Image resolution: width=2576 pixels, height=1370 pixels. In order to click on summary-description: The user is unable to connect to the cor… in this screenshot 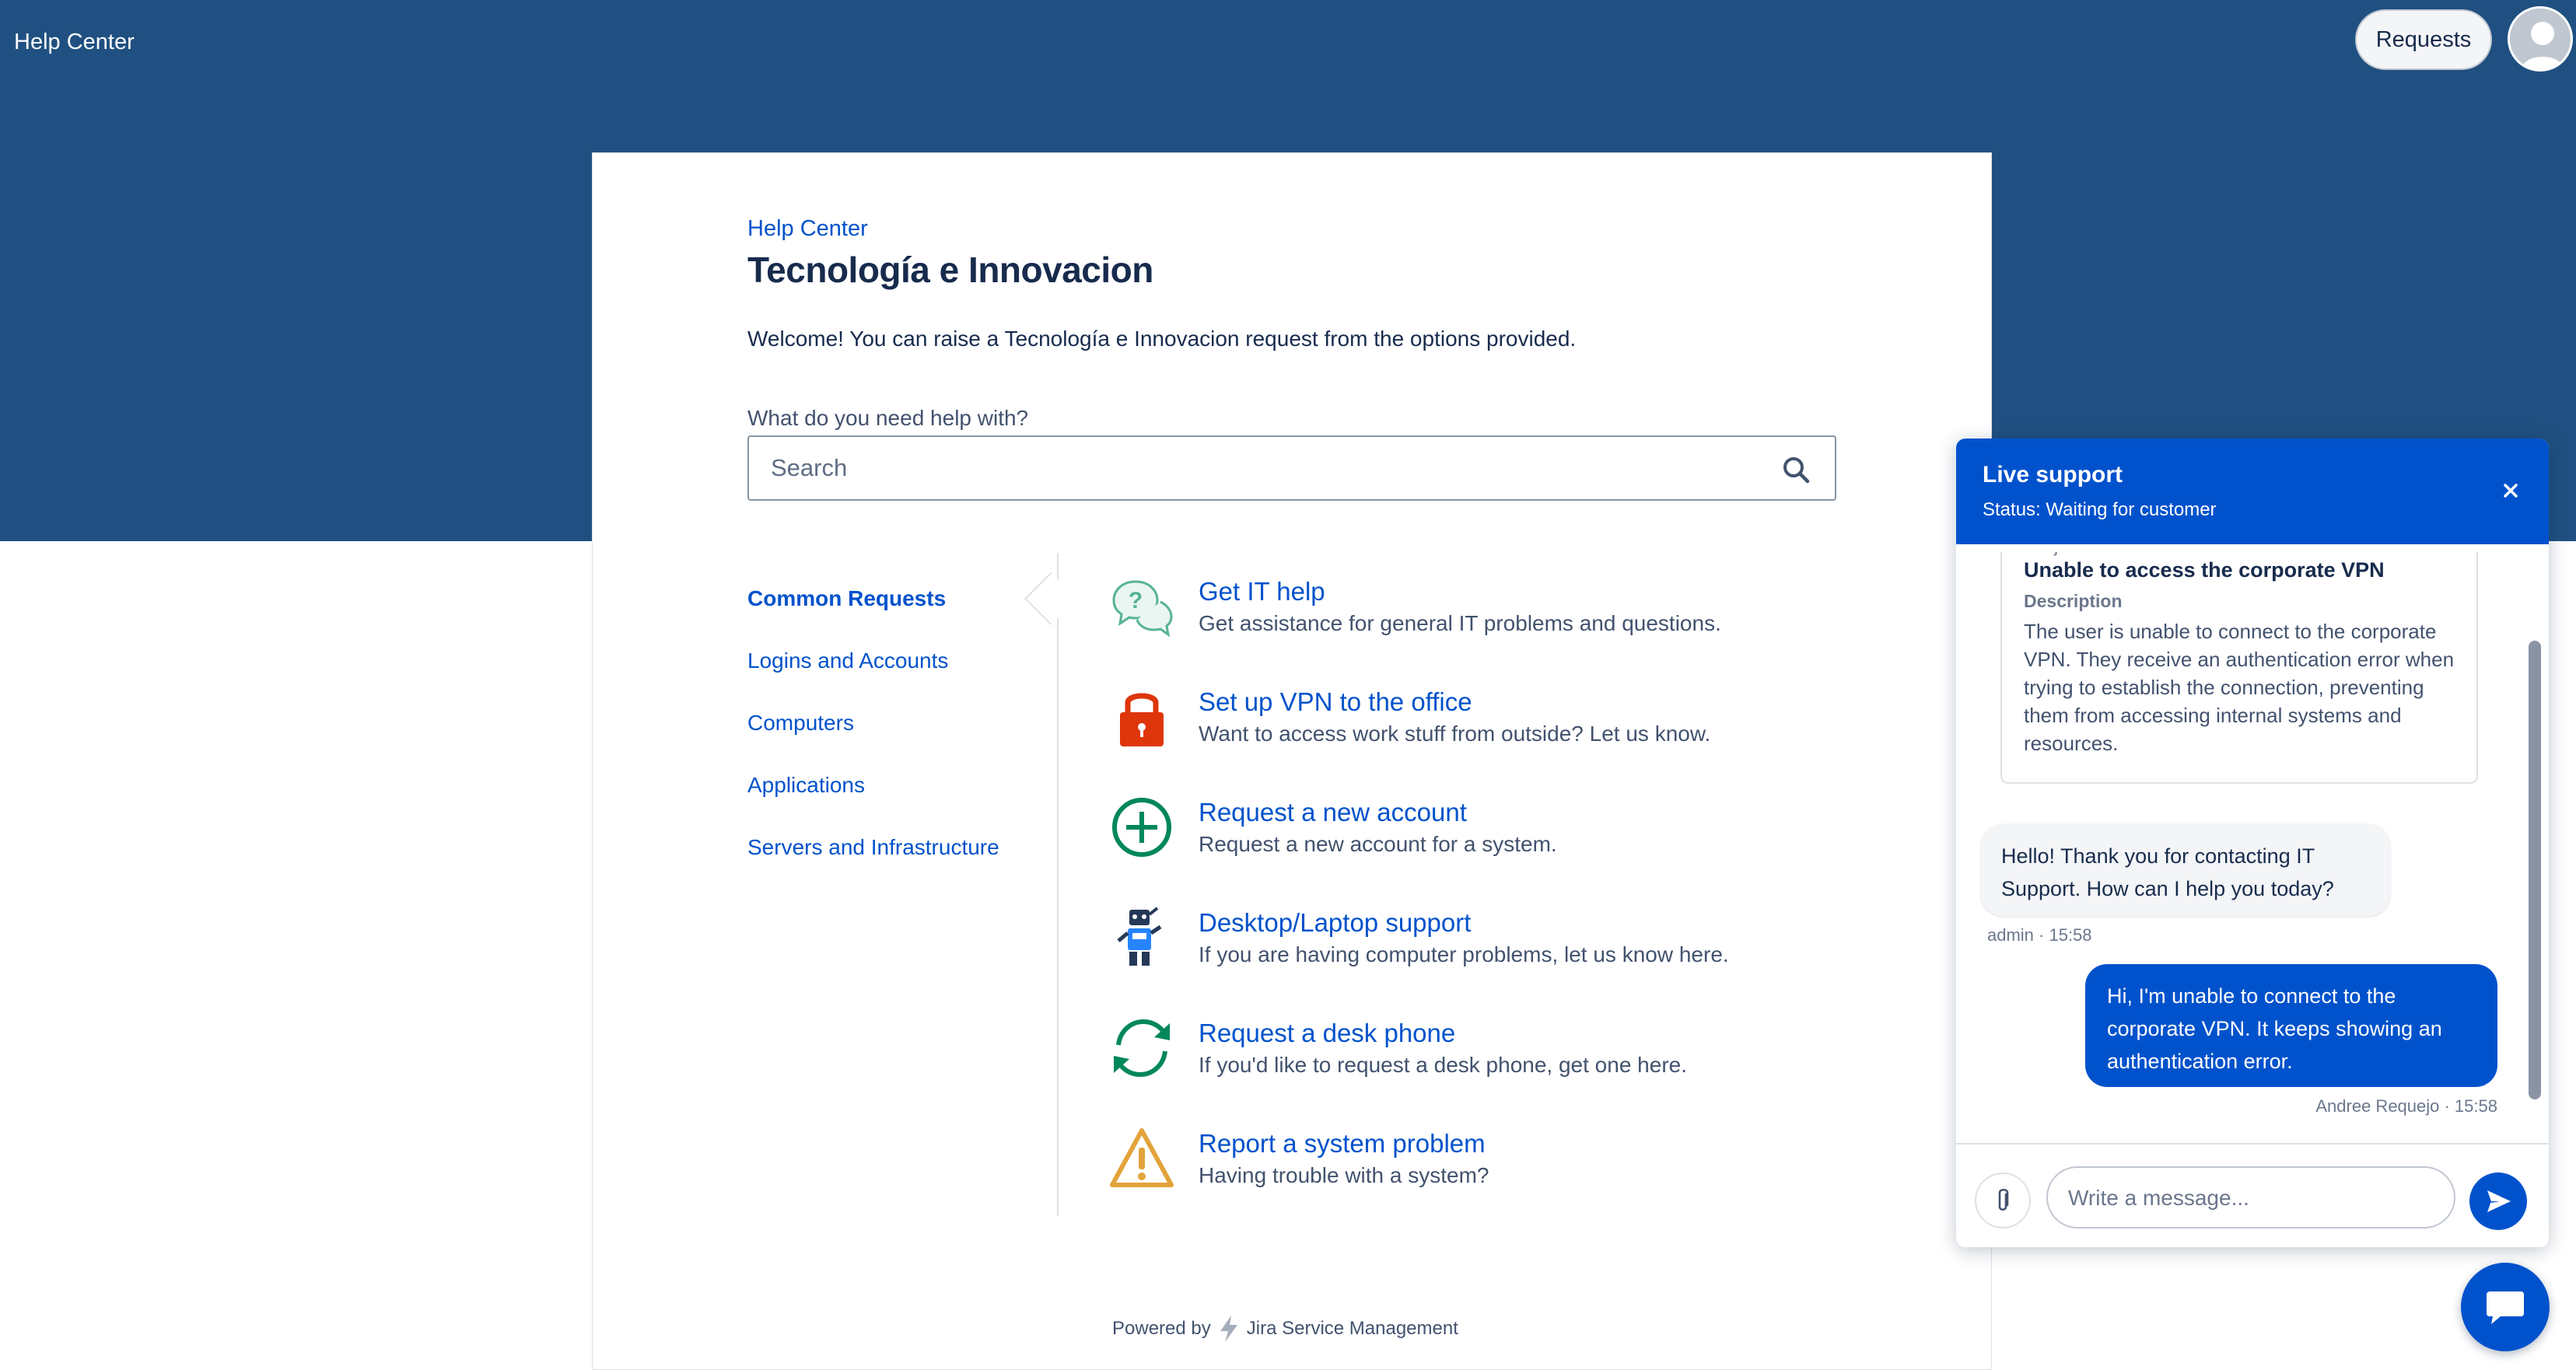, I will do `click(2240, 687)`.